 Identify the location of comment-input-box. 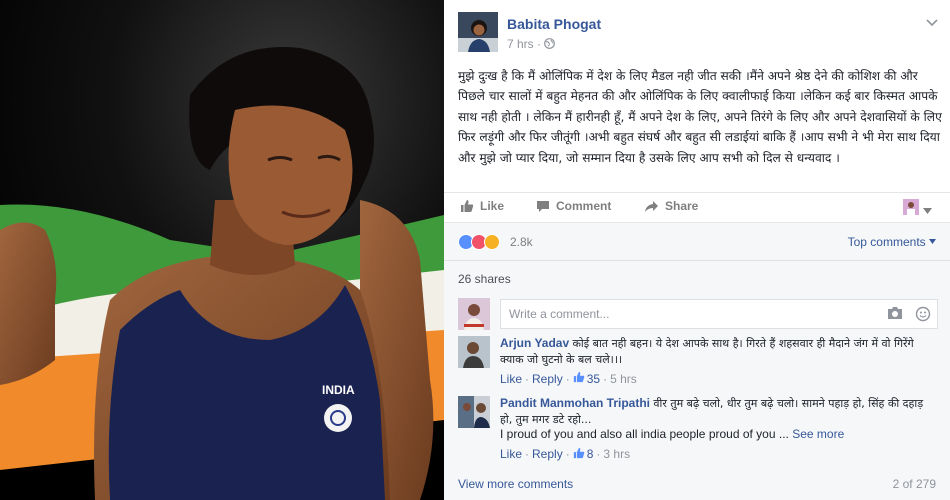
(719, 314).